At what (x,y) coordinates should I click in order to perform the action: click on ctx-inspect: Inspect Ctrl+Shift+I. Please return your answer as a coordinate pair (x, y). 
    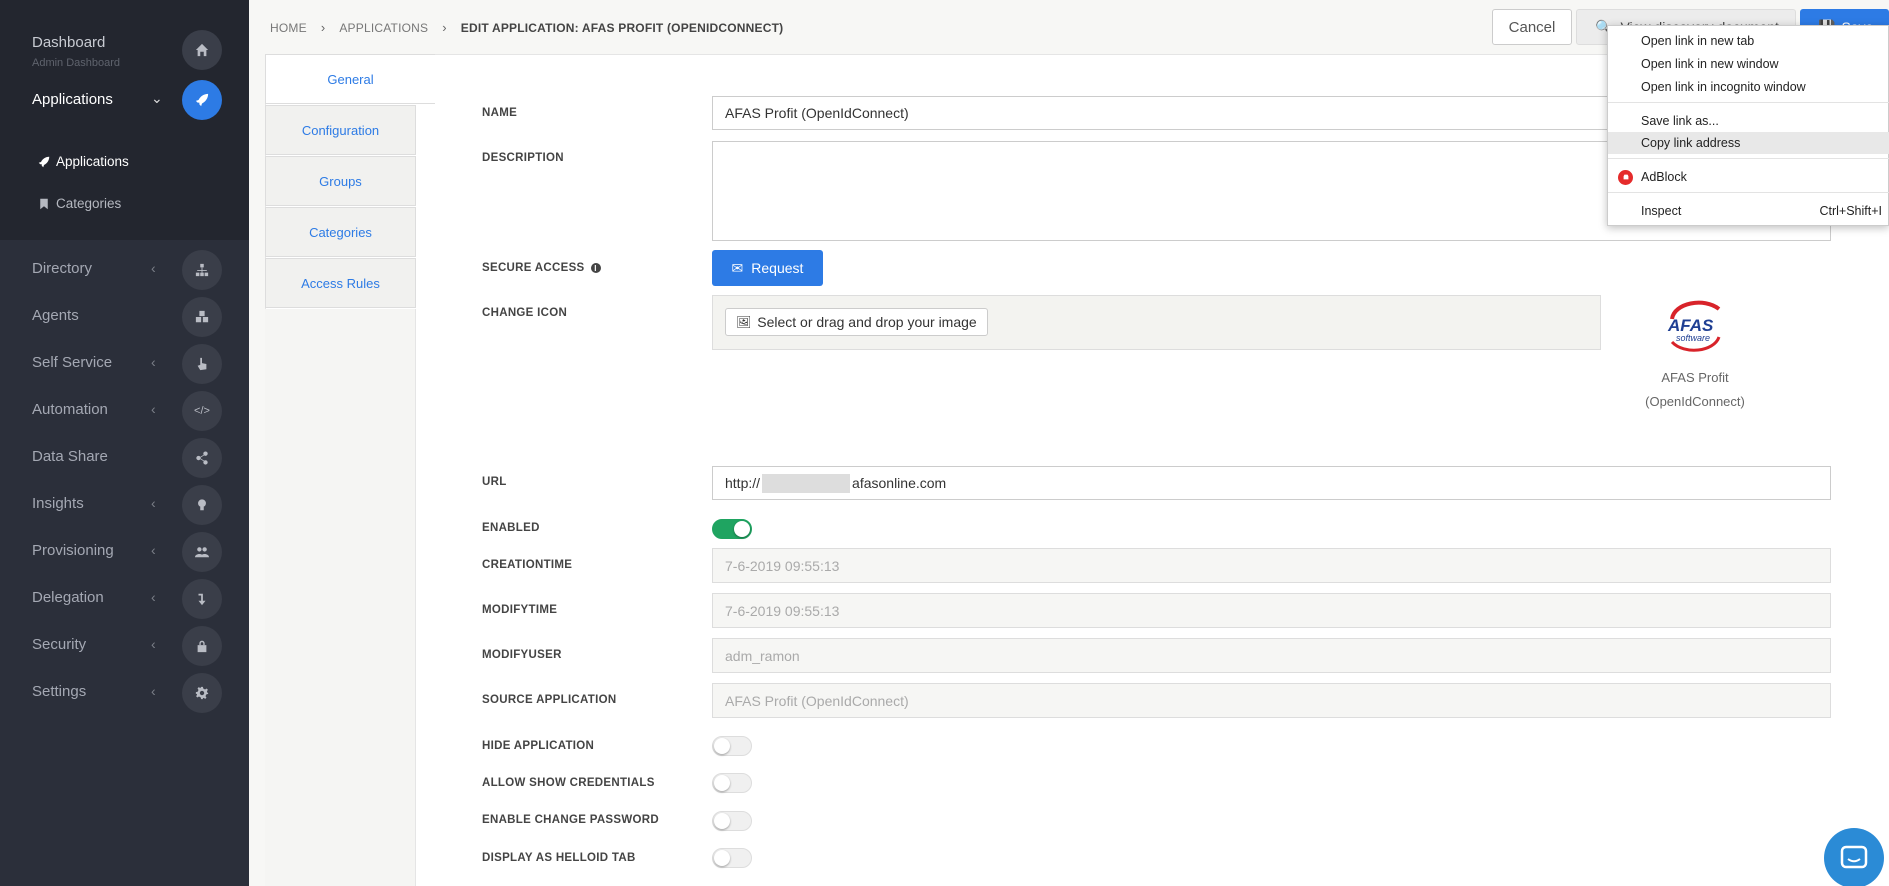
    Looking at the image, I should click on (1748, 211).